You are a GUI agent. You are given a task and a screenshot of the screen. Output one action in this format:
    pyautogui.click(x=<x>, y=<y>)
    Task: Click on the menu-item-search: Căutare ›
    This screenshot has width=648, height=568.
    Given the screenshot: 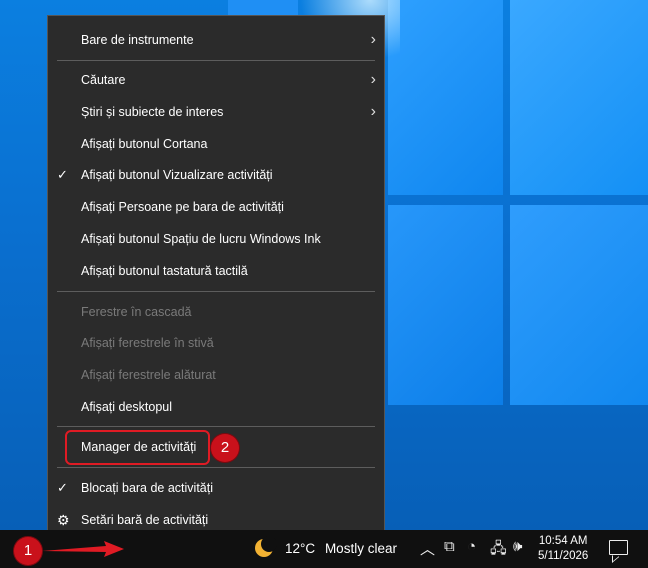 What is the action you would take?
    pyautogui.click(x=216, y=80)
    